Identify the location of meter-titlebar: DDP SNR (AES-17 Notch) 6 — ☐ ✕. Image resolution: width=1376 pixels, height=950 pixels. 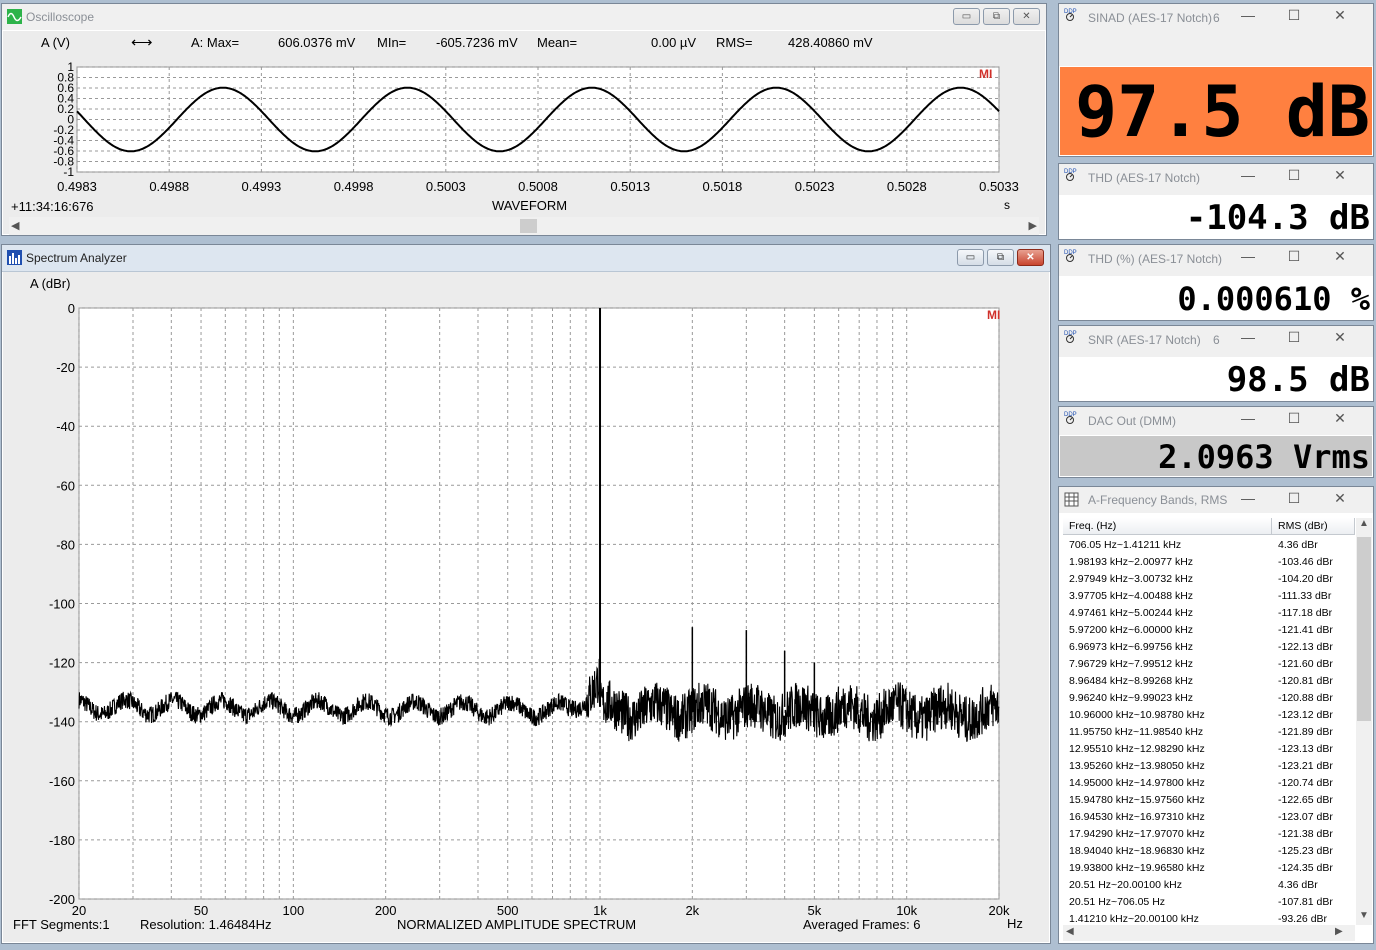
(1216, 341).